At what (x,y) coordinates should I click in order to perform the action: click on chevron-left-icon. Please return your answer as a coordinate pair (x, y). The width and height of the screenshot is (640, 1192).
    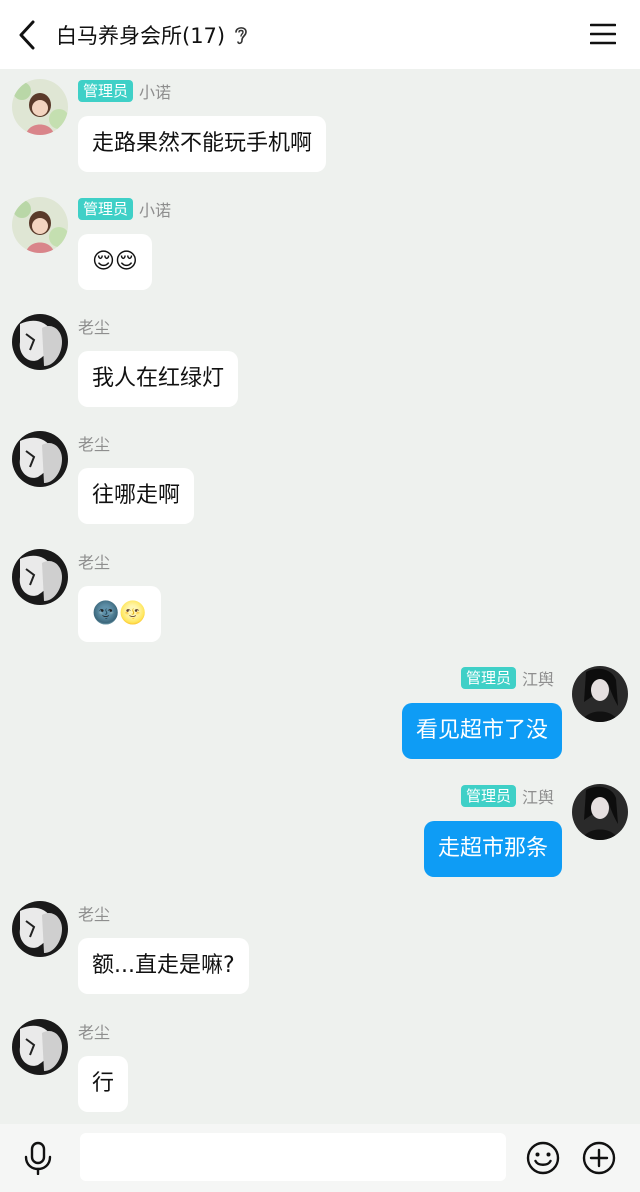
    Looking at the image, I should click on (27, 35).